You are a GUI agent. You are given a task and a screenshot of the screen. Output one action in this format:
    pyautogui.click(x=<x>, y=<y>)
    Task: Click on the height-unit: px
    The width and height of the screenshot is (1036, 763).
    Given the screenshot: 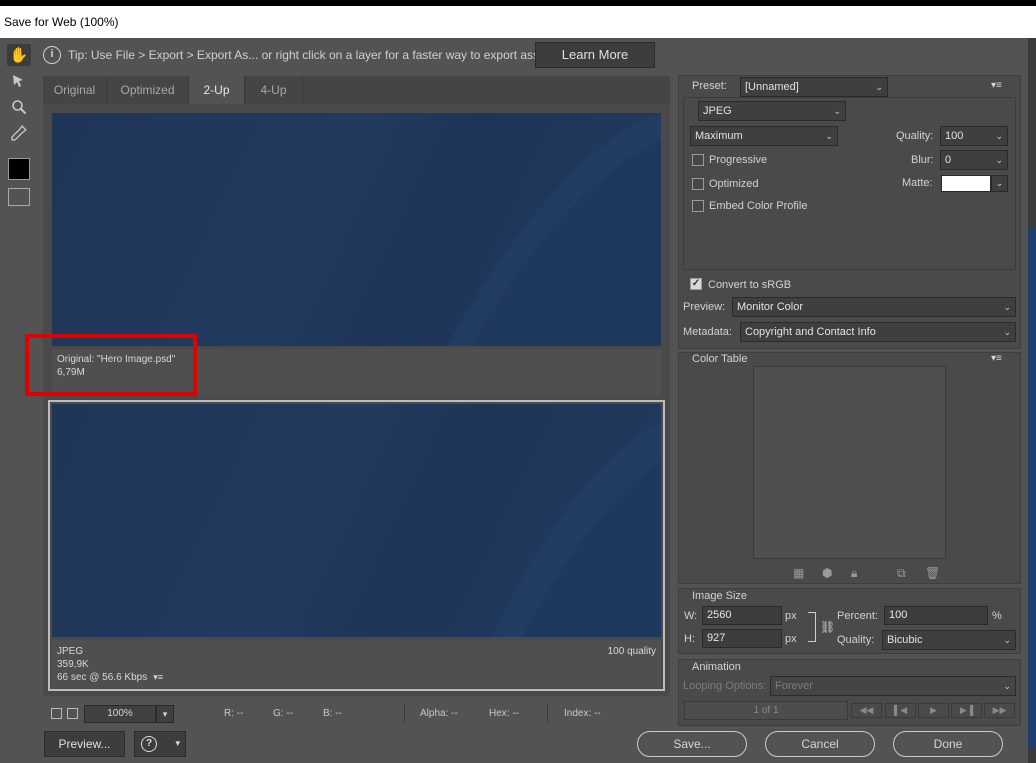 What is the action you would take?
    pyautogui.click(x=791, y=639)
    